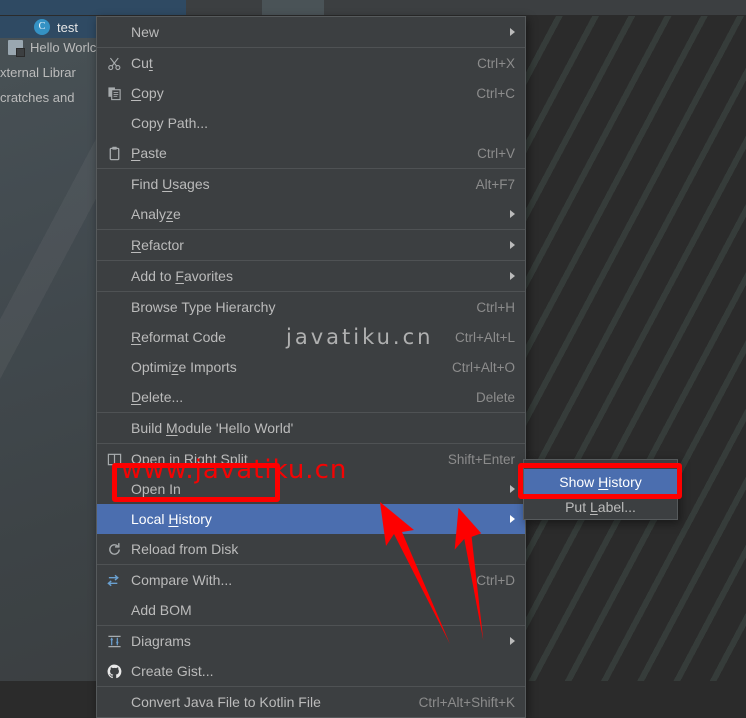 Image resolution: width=746 pixels, height=718 pixels. Describe the element at coordinates (161, 610) in the screenshot. I see `menu-item-label: Add BOM` at that location.